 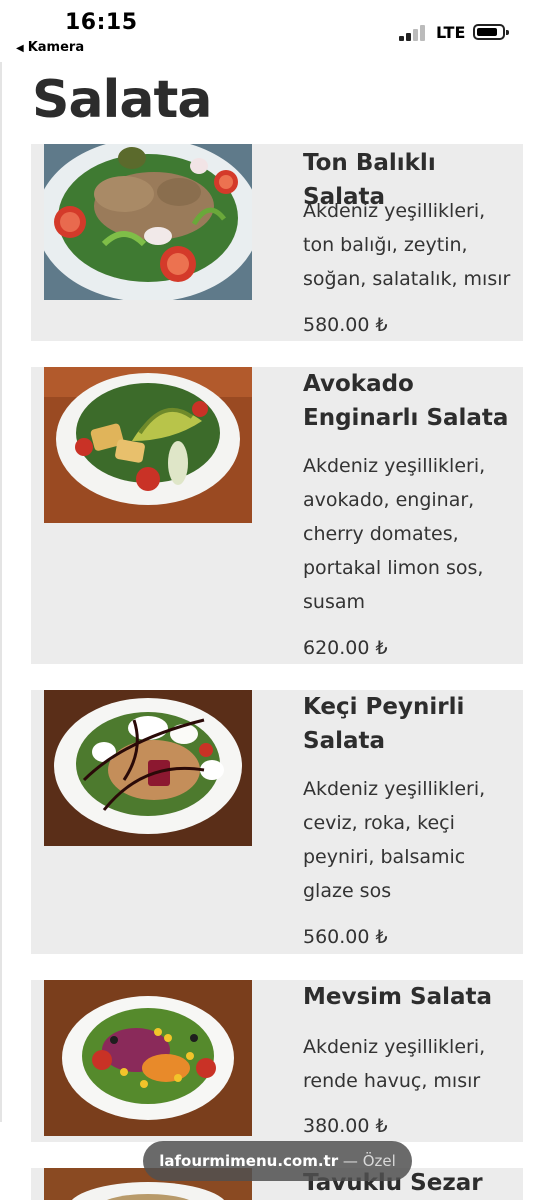 What do you see at coordinates (101, 22) in the screenshot?
I see `status-time: 16:15` at bounding box center [101, 22].